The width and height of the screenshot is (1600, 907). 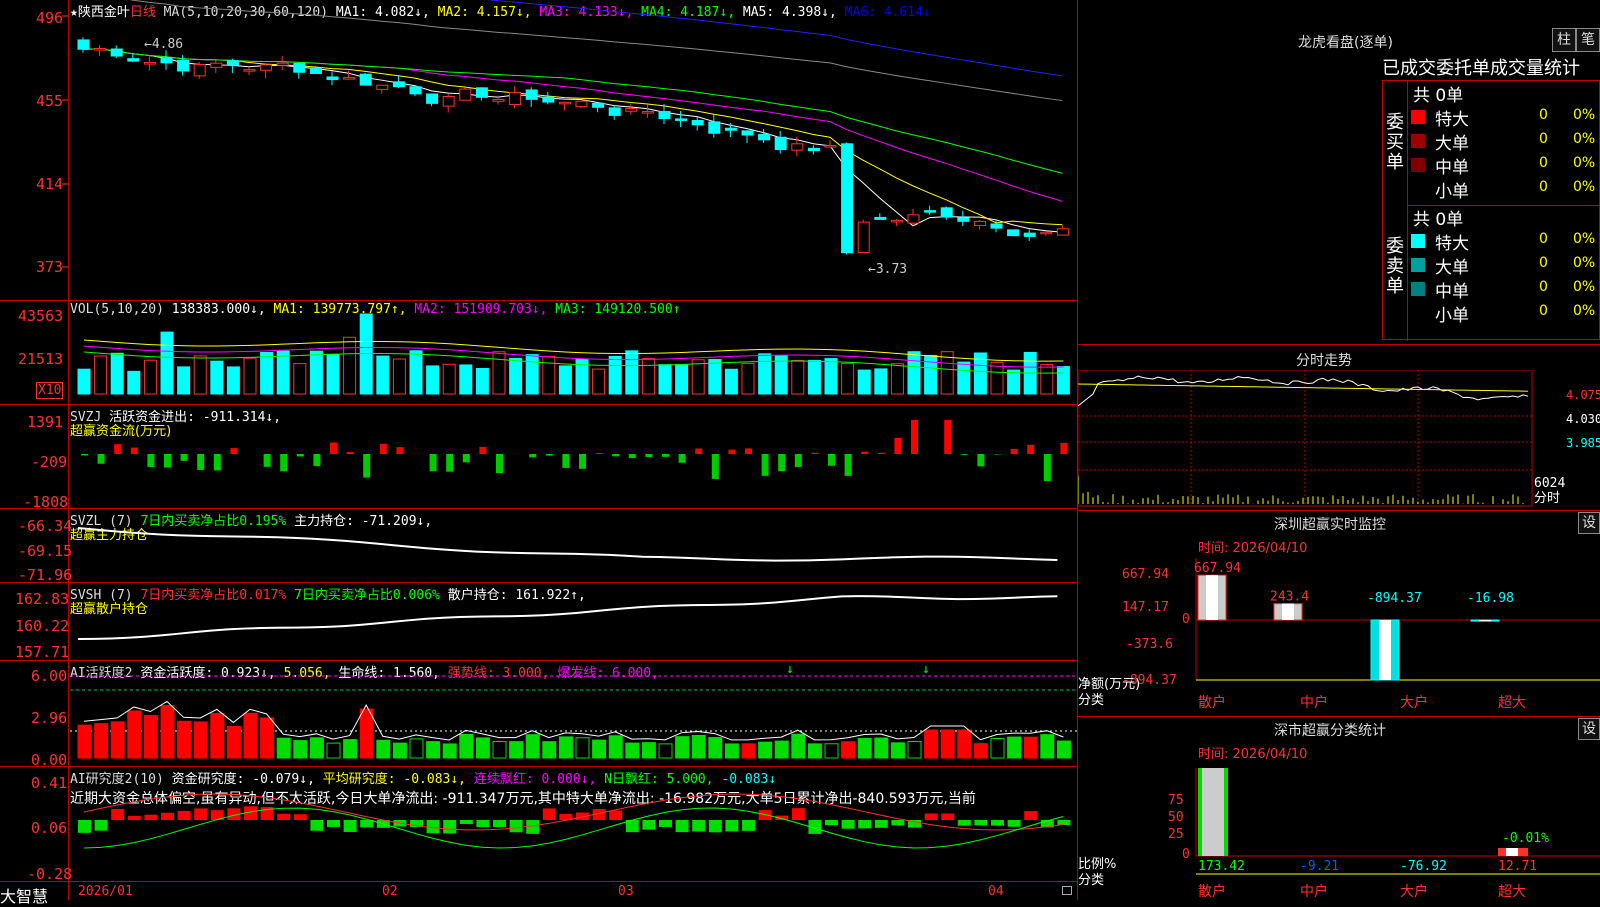 I want to click on ai-research-chart, so click(x=538, y=823).